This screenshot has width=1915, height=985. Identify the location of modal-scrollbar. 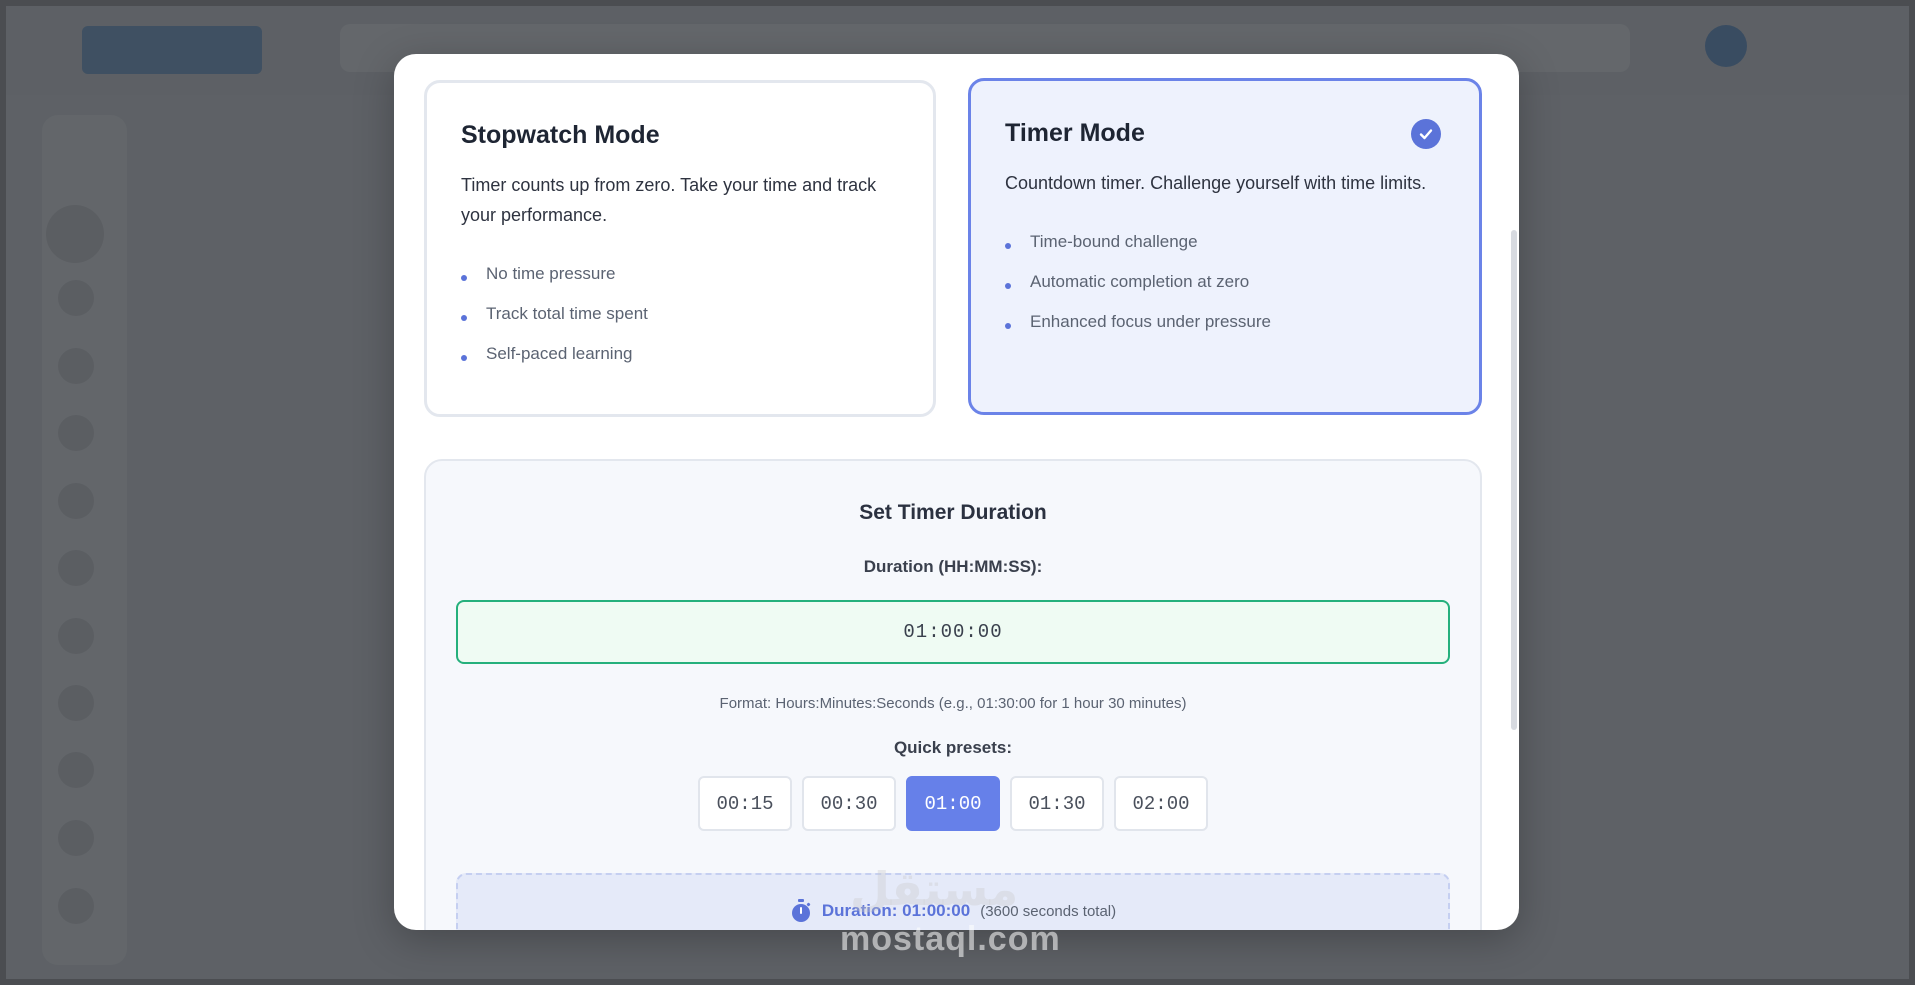
(1514, 480).